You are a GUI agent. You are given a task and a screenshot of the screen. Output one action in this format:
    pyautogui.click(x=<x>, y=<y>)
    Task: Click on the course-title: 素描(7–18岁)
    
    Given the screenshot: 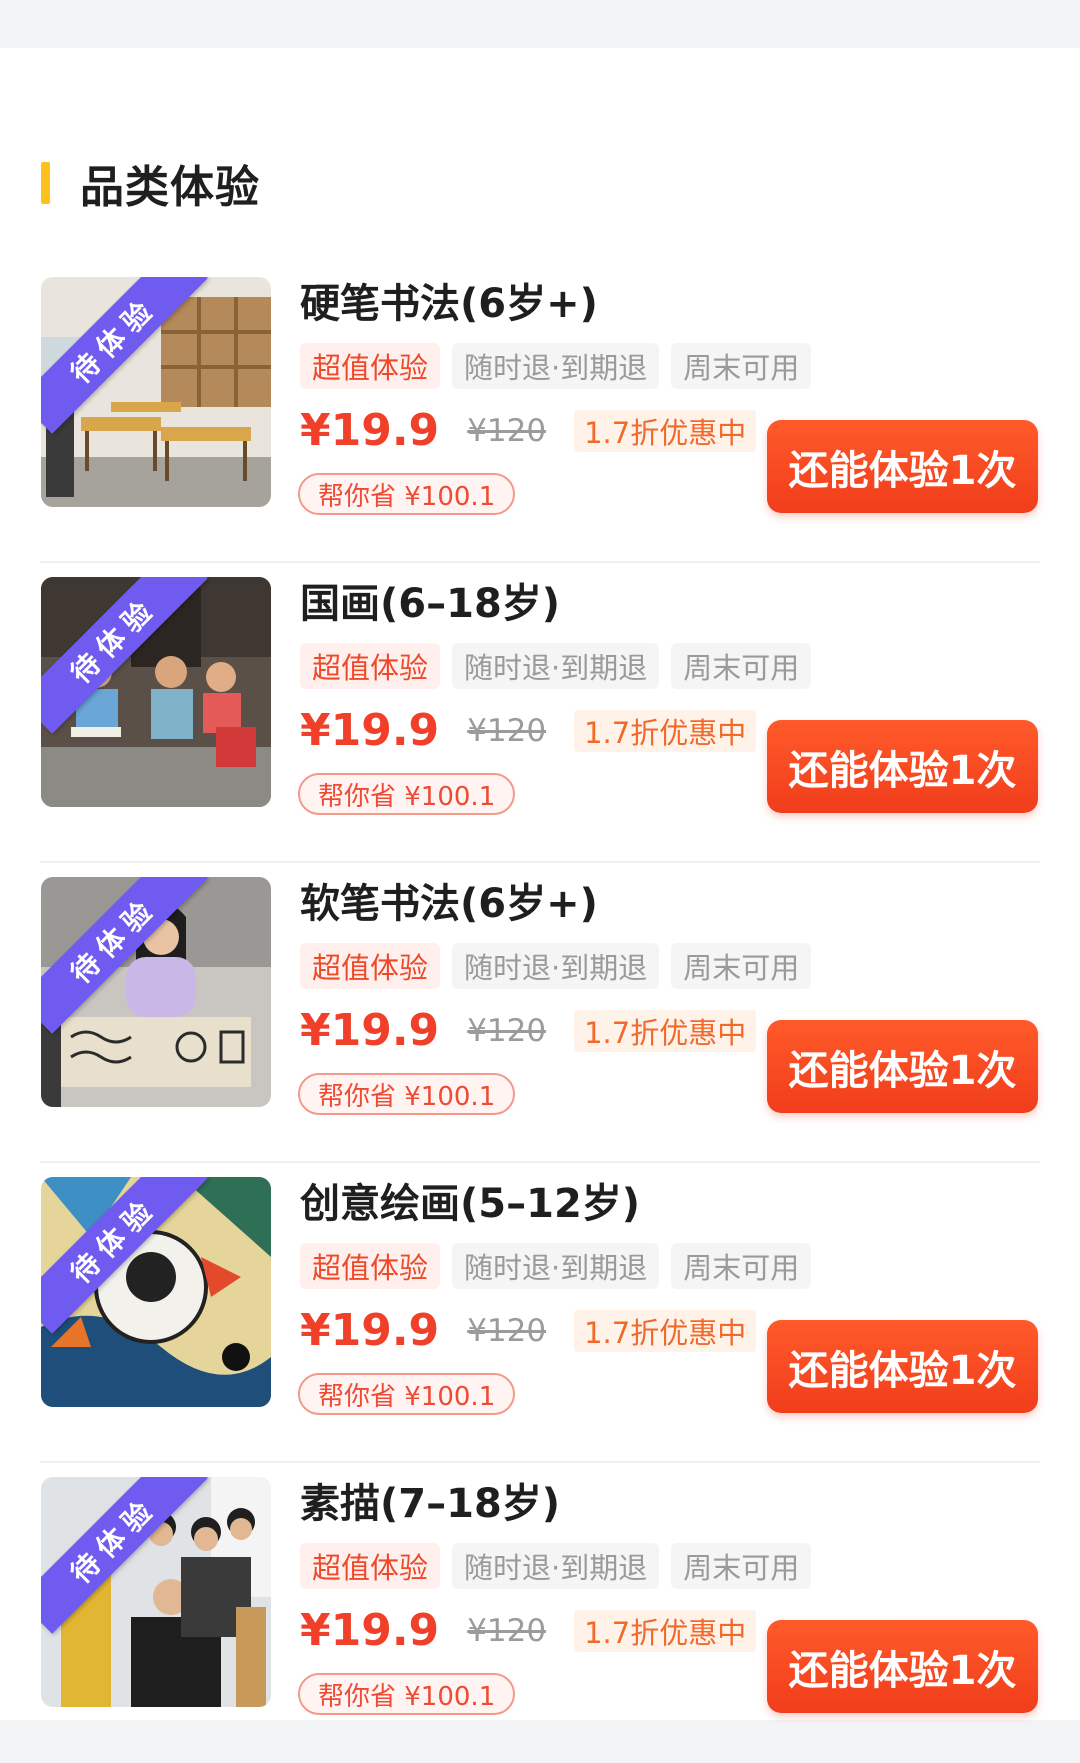 What is the action you would take?
    pyautogui.click(x=430, y=1504)
    